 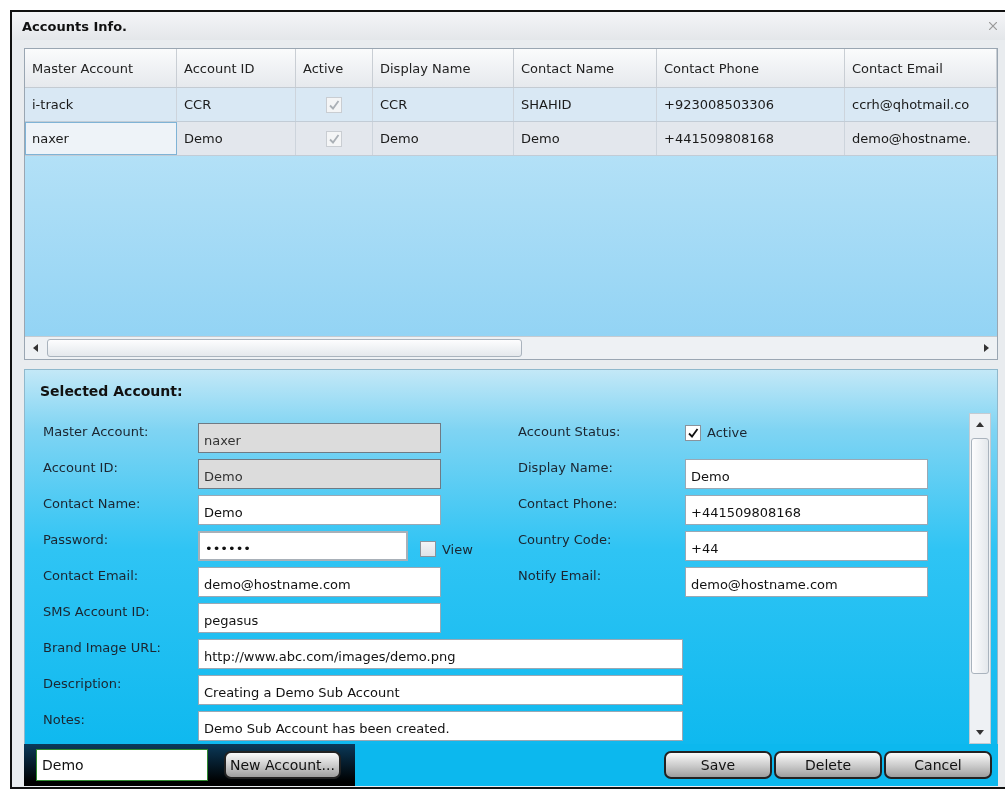 I want to click on search-field: Demo, so click(x=122, y=765).